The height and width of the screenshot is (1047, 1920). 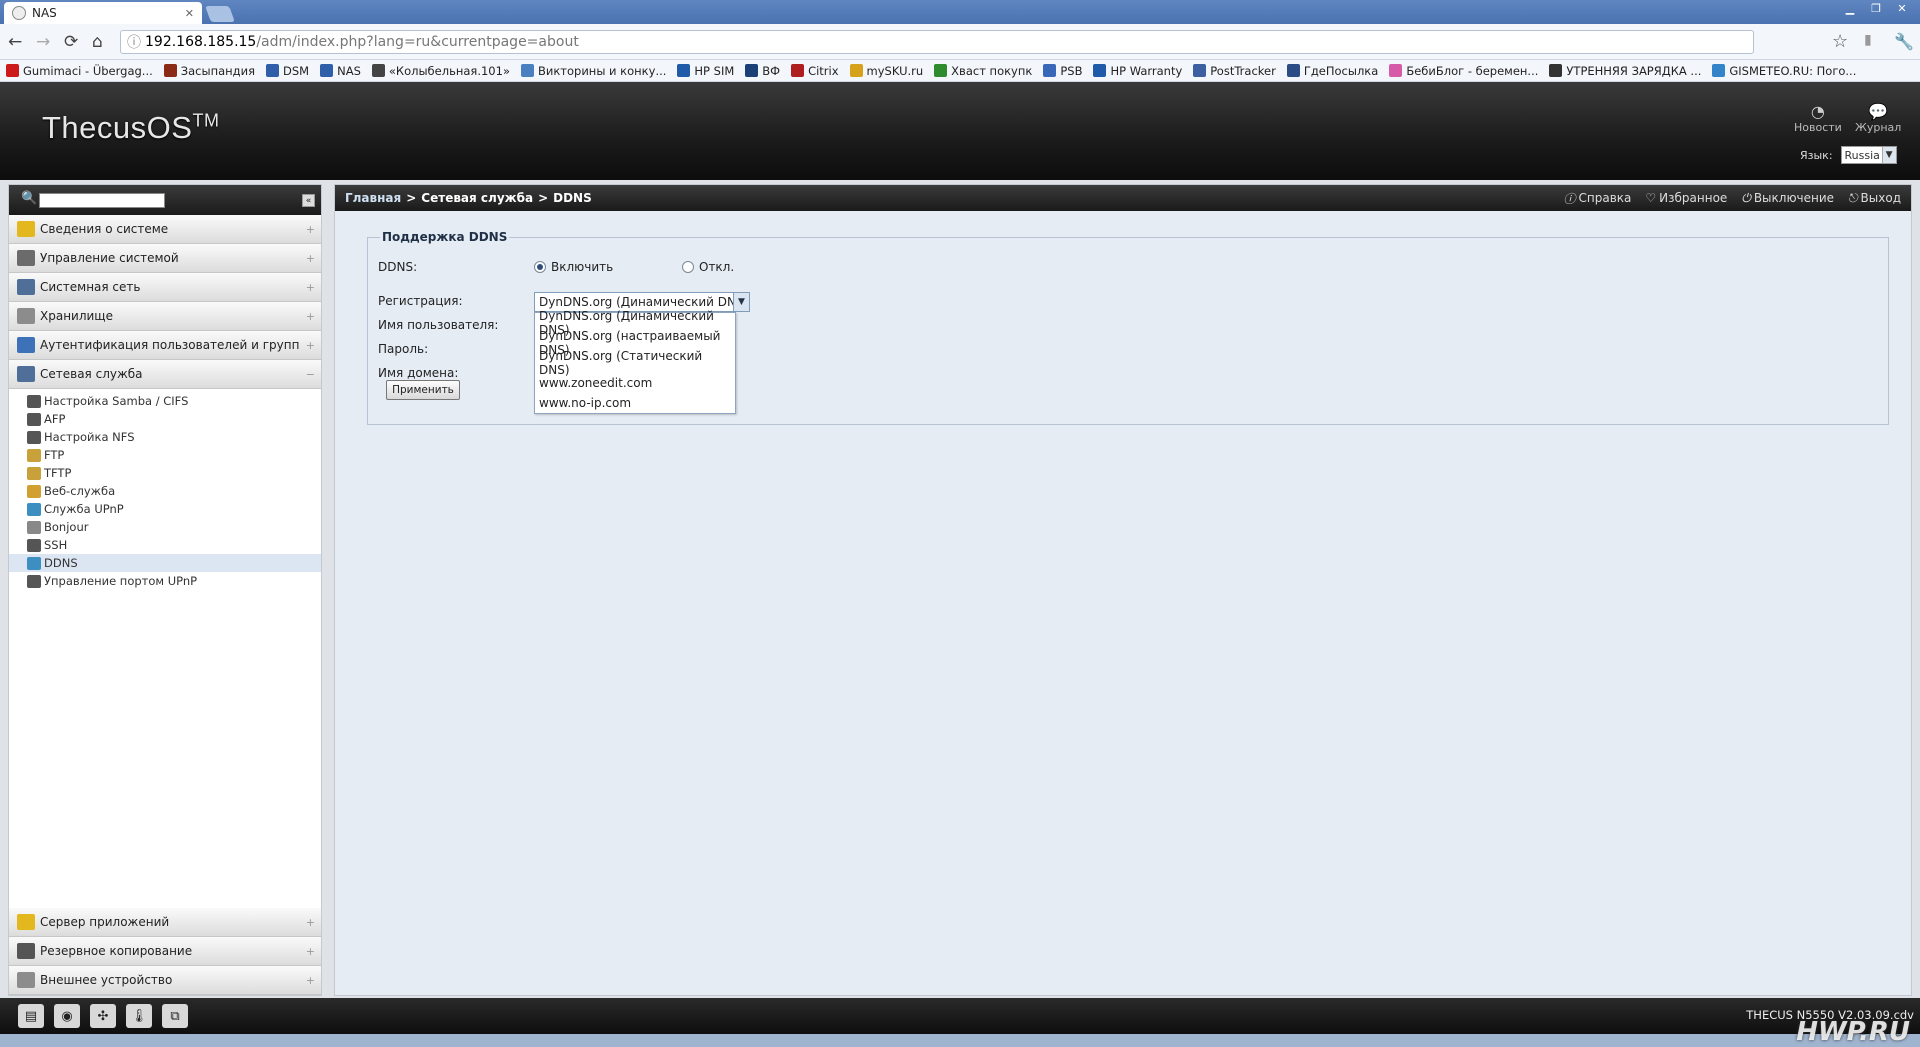 What do you see at coordinates (1868, 155) in the screenshot?
I see `language-select: Russia ▼` at bounding box center [1868, 155].